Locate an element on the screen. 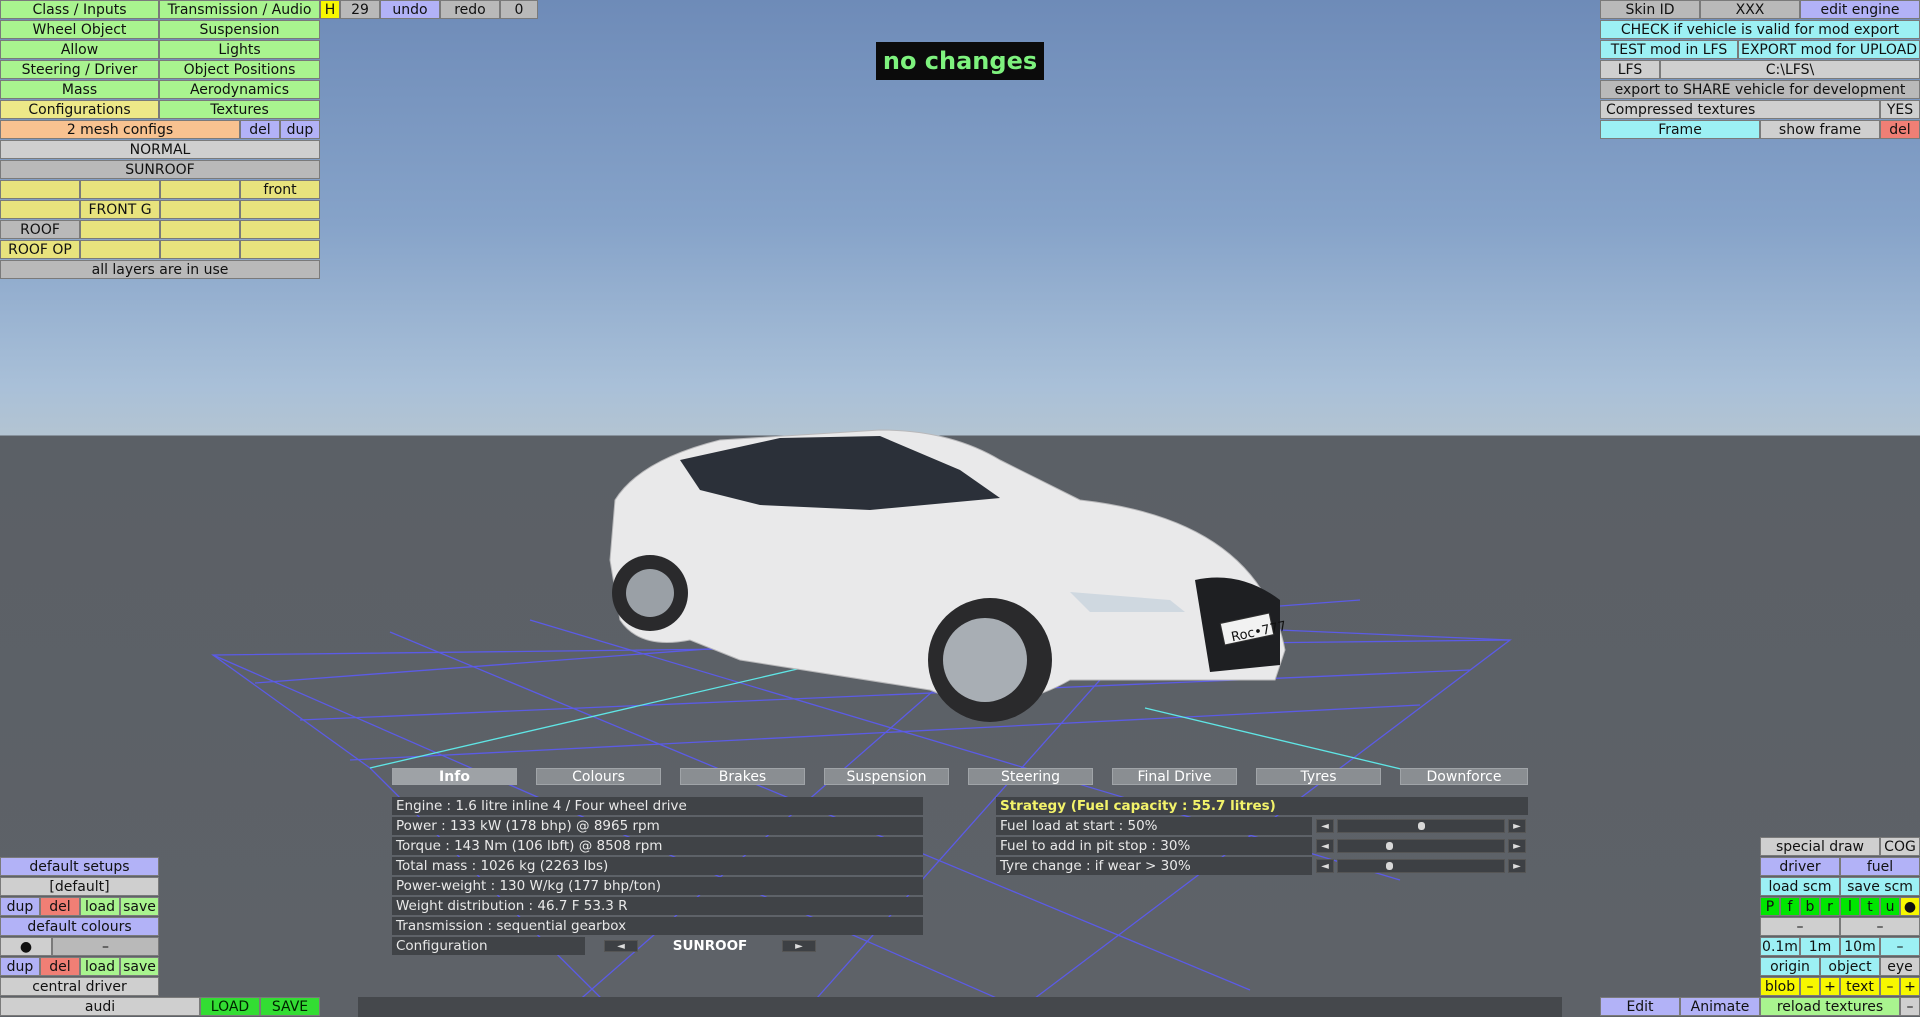 The image size is (1920, 1017). dash-left-button: – is located at coordinates (1800, 926).